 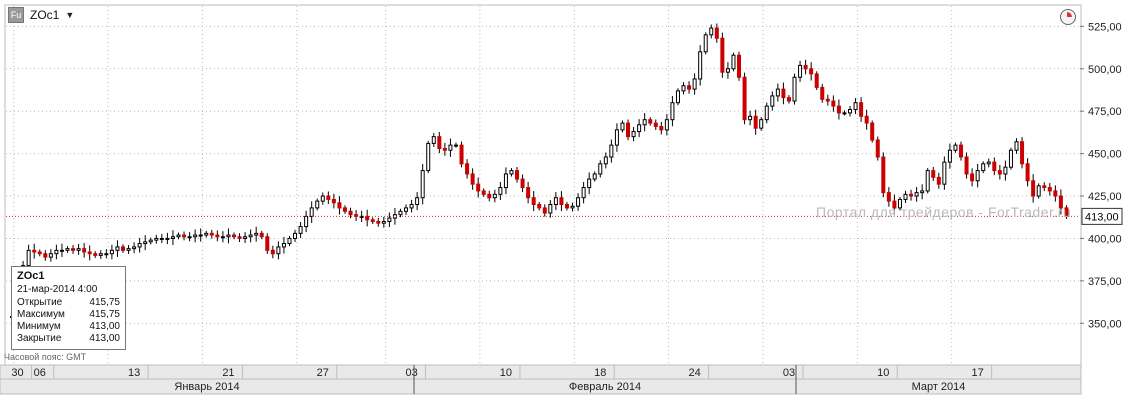 What do you see at coordinates (605, 387) in the screenshot?
I see `month-label: Февраль 2014` at bounding box center [605, 387].